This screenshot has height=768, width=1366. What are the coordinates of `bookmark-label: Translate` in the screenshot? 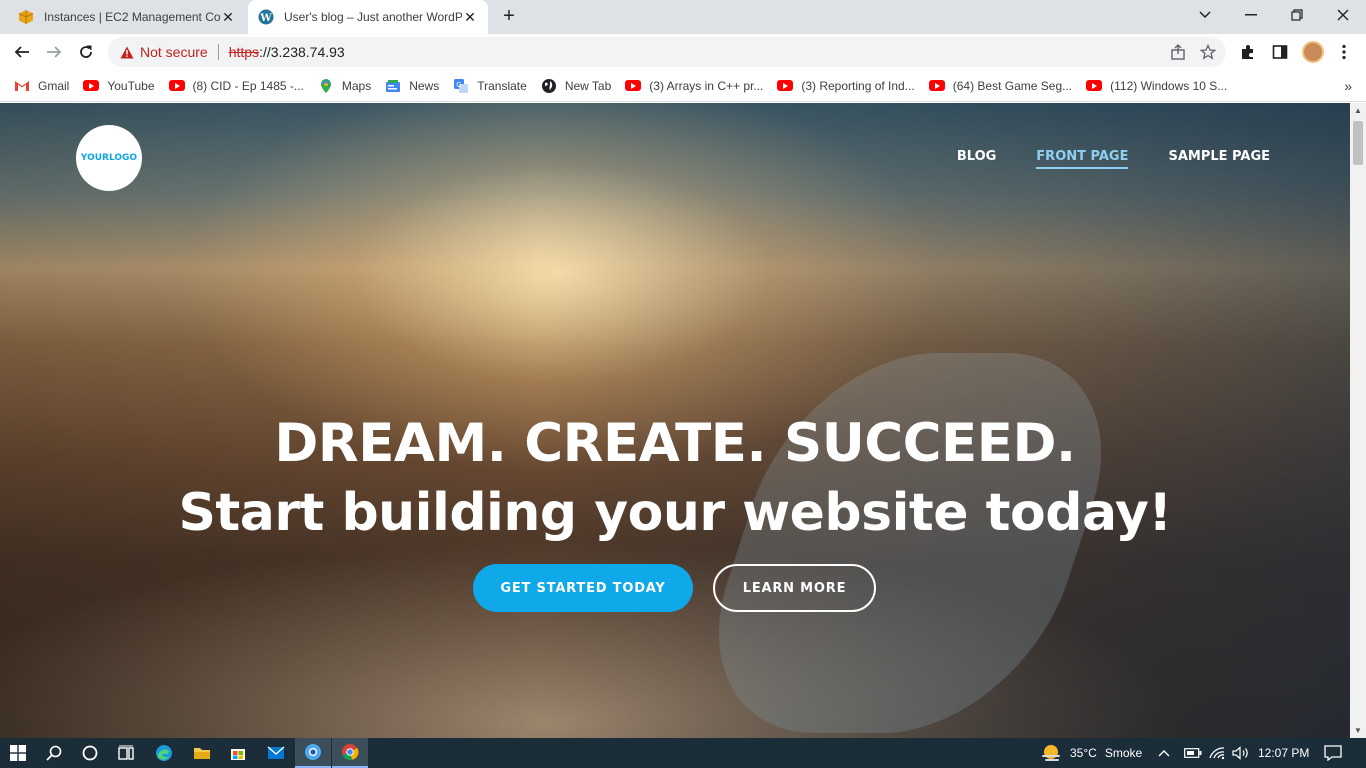 It's located at (502, 85).